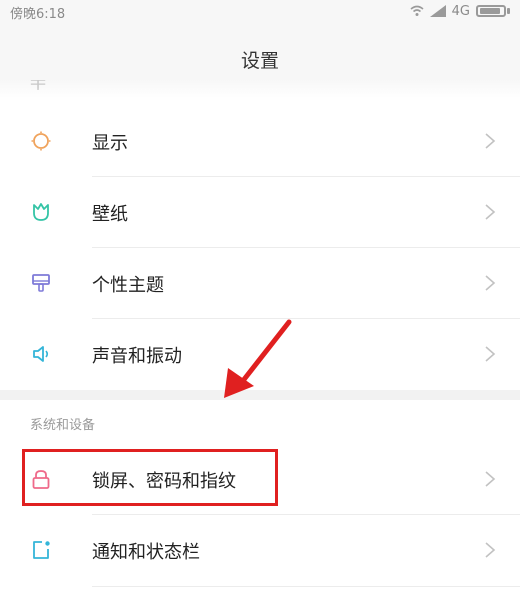 This screenshot has height=593, width=520. What do you see at coordinates (146, 552) in the screenshot?
I see `settings-item-label: 通知和状态栏` at bounding box center [146, 552].